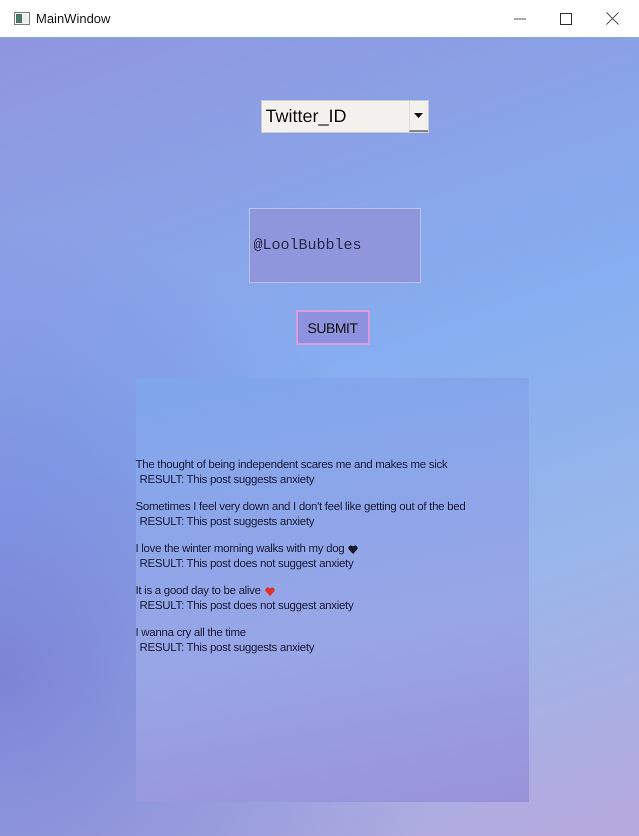 This screenshot has width=639, height=836. What do you see at coordinates (612, 18) in the screenshot?
I see `close-icon` at bounding box center [612, 18].